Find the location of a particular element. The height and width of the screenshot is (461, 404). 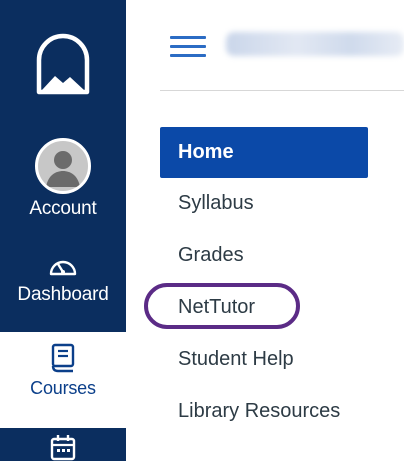

nav-account-label: Account is located at coordinates (63, 208).